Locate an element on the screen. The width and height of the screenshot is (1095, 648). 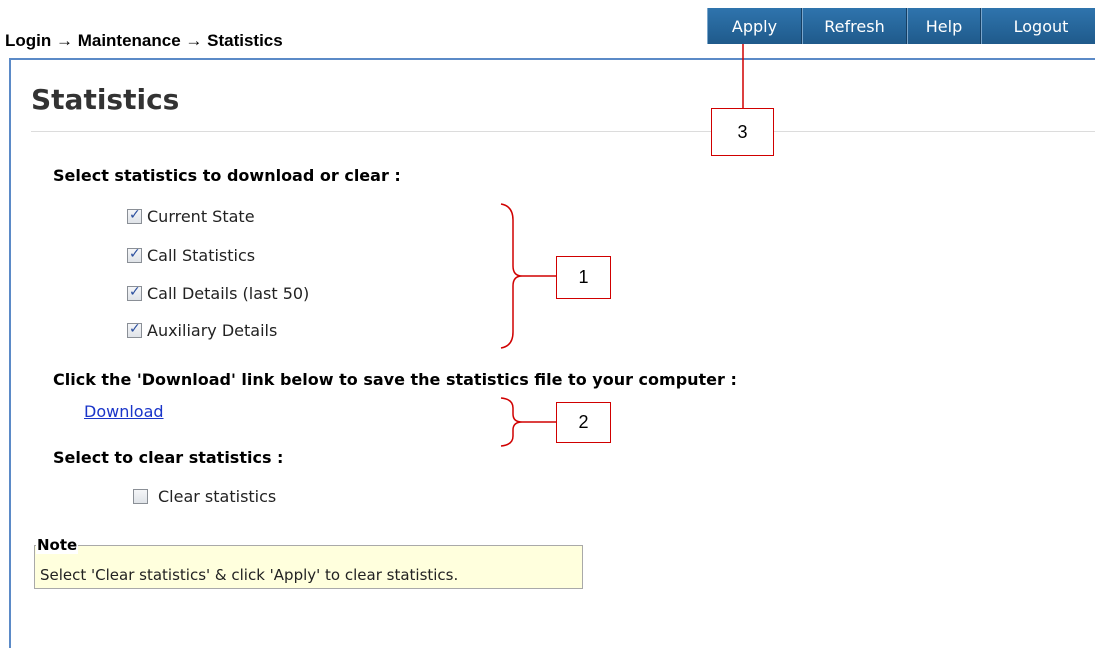
annotation-overlay is located at coordinates (622, 245).